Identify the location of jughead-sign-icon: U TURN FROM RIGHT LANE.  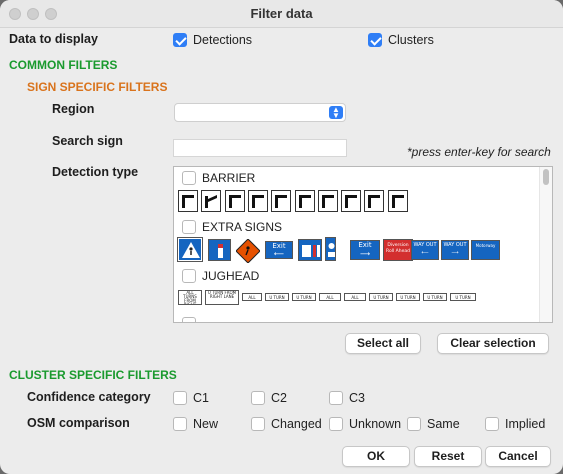
(222, 297).